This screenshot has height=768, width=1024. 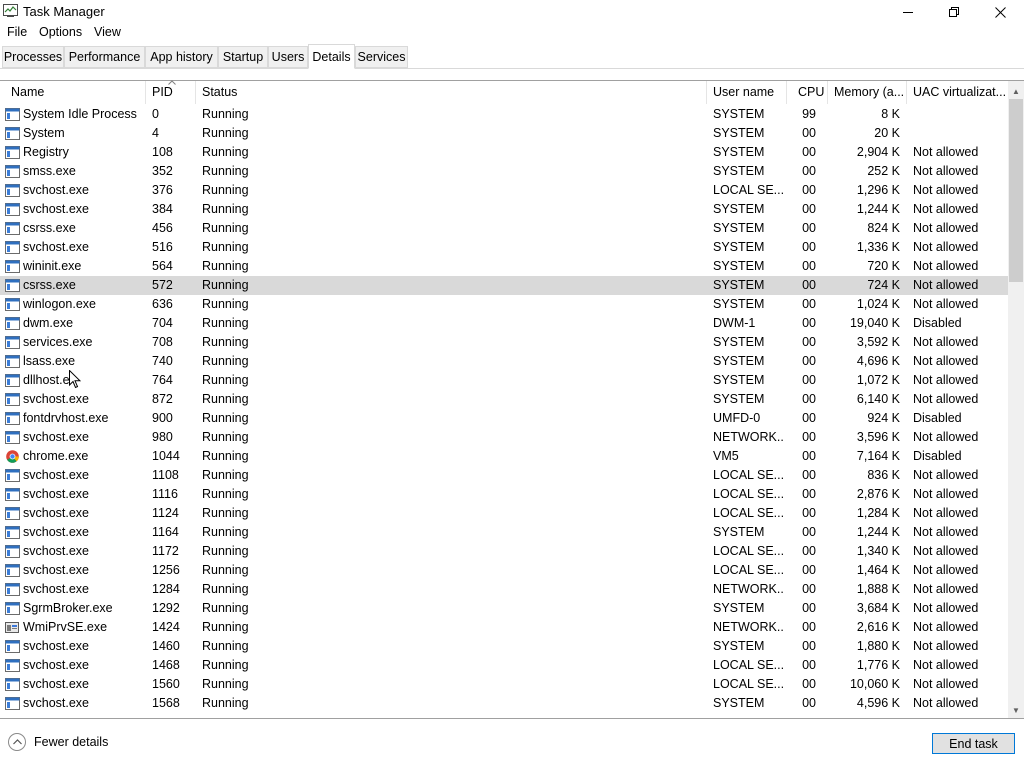 I want to click on wmi-icon, so click(x=12, y=627).